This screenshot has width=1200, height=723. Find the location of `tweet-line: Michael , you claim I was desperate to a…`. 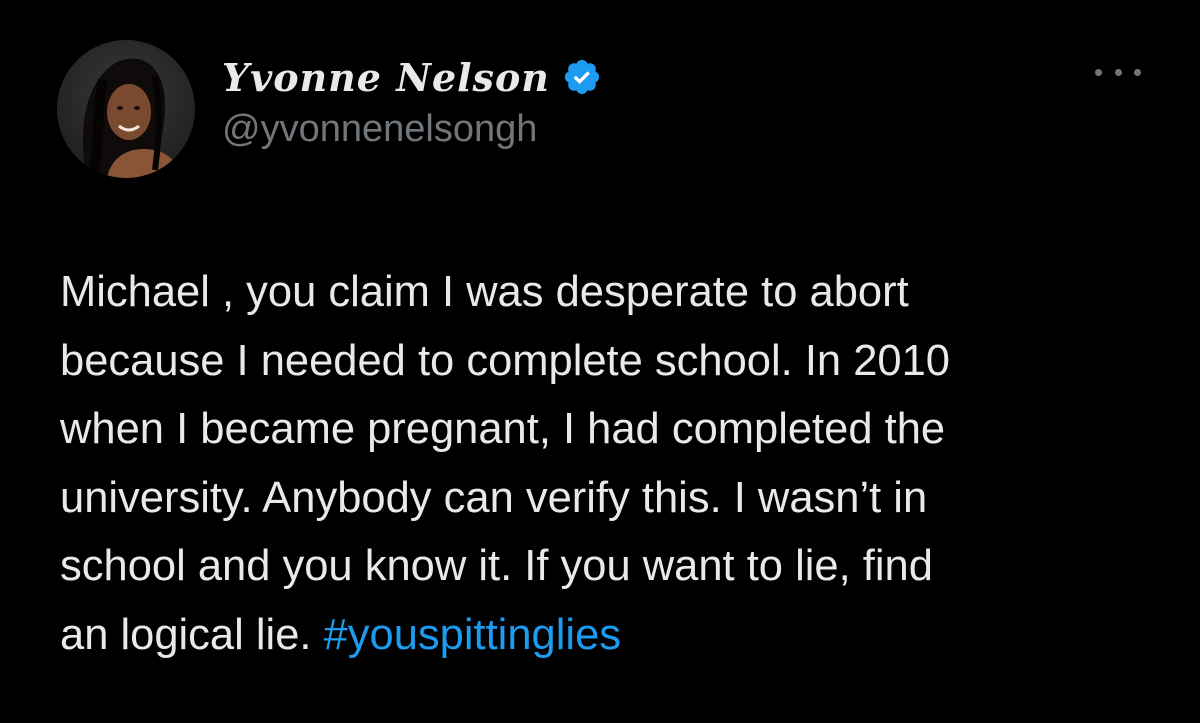

tweet-line: Michael , you claim I was desperate to a… is located at coordinates (484, 292).